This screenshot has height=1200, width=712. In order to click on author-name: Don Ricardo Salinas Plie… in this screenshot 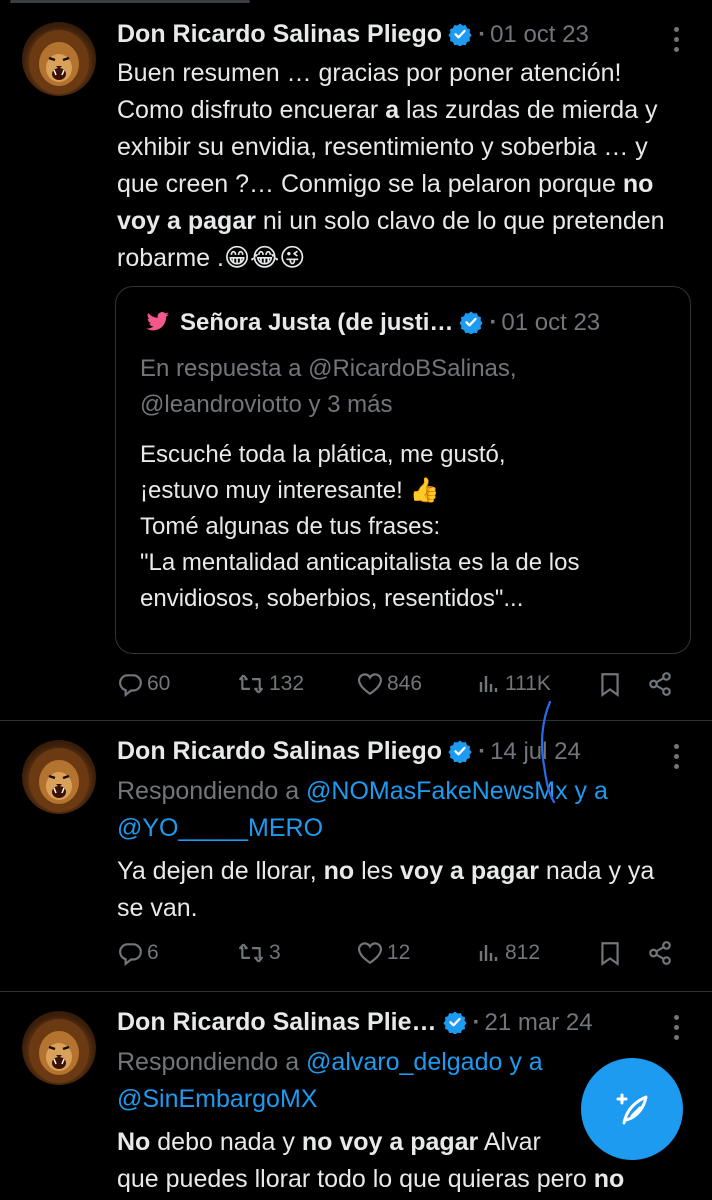, I will do `click(277, 1022)`.